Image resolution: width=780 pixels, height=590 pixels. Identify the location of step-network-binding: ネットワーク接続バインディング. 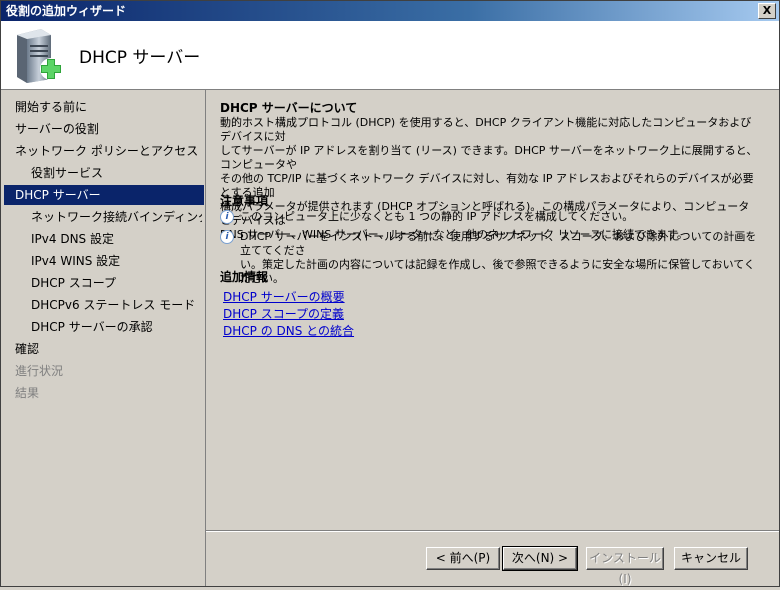
(101, 217).